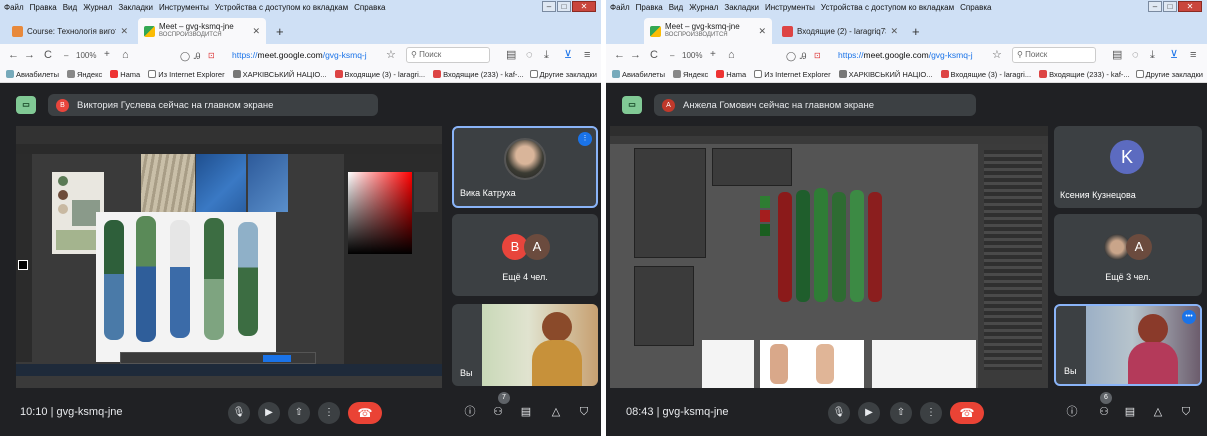 The image size is (1207, 436). Describe the element at coordinates (525, 167) in the screenshot. I see `participant-tile-vika: ⋮ Вика Катруха` at that location.